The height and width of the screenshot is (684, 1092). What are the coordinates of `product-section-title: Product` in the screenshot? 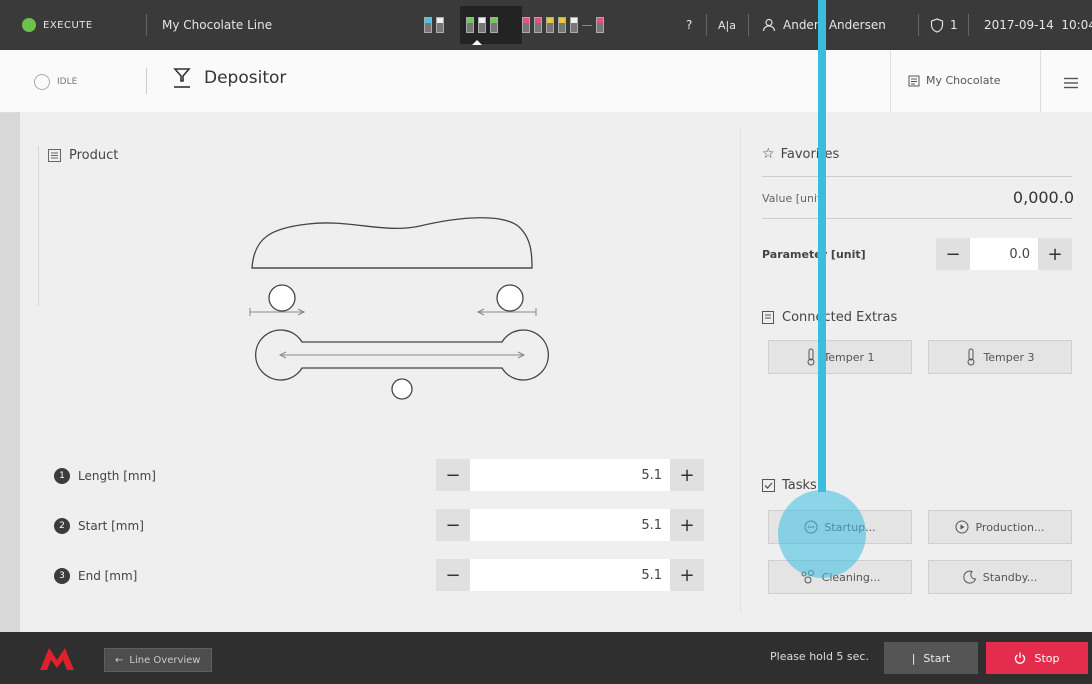 It's located at (83, 155).